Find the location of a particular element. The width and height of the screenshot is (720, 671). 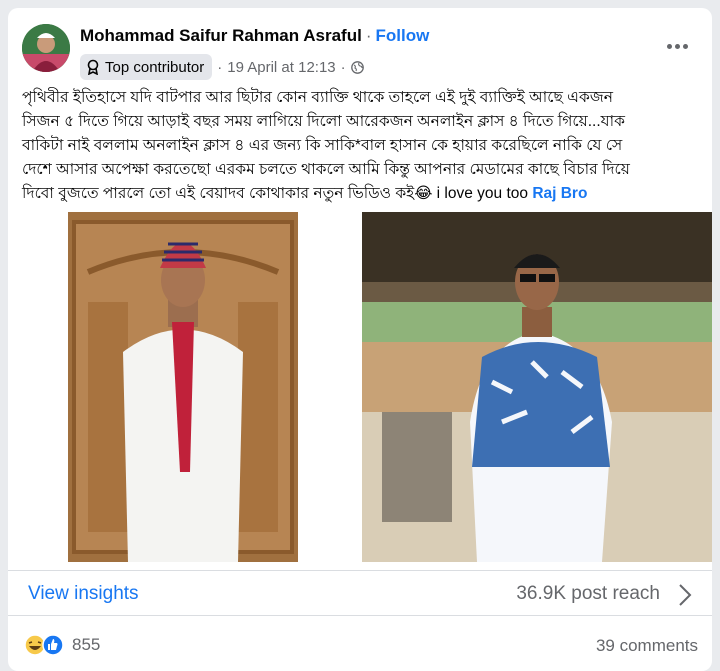

reactions-summary: 855 is located at coordinates (62, 645).